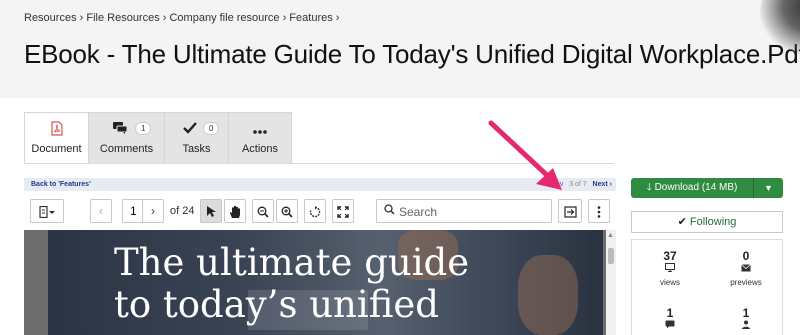 The width and height of the screenshot is (800, 335). Describe the element at coordinates (56, 149) in the screenshot. I see `tab-document-label: Document` at that location.